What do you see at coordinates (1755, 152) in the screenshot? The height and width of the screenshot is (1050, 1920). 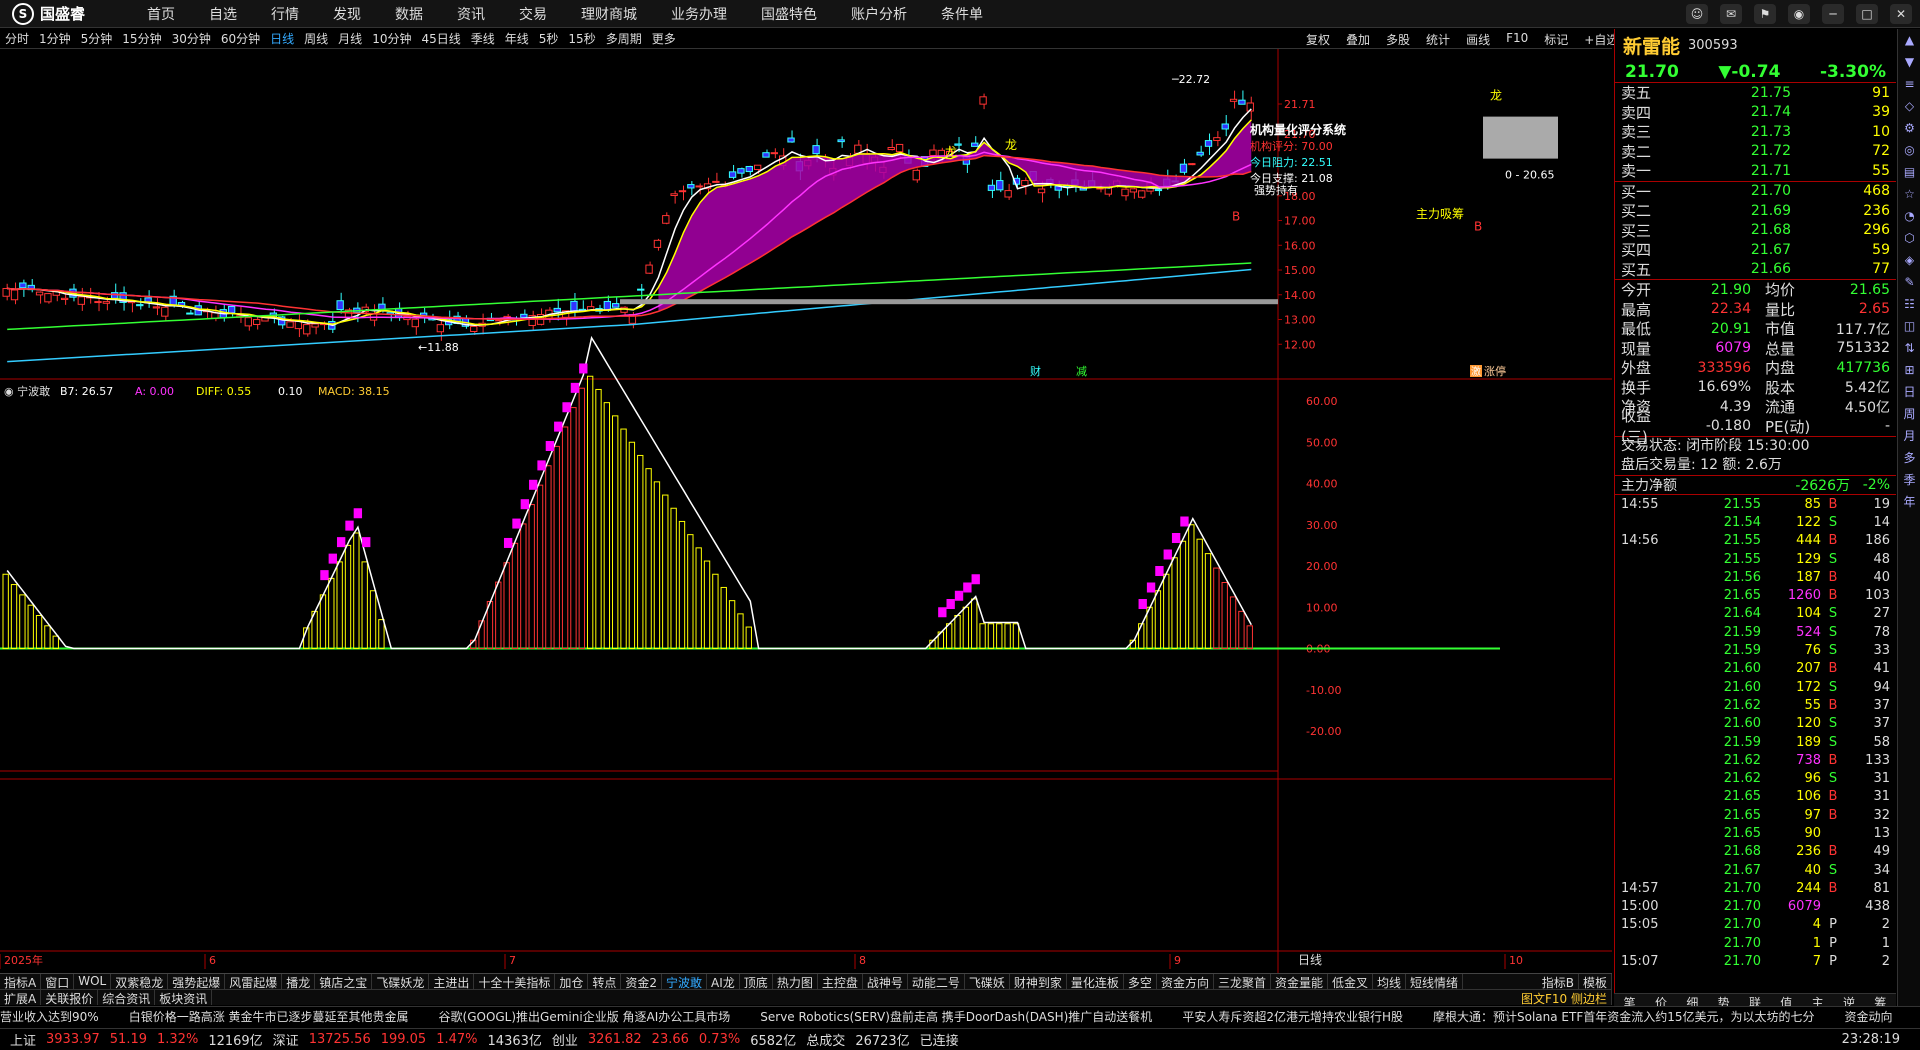 I see `book-row: 卖二 21.72 72` at bounding box center [1755, 152].